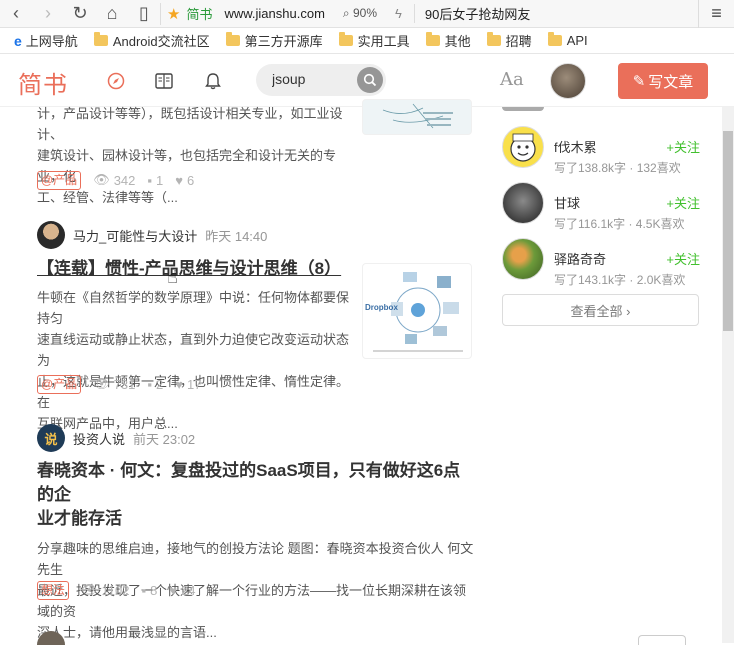 The height and width of the screenshot is (645, 734). What do you see at coordinates (46, 40) in the screenshot?
I see `bookmark-nav: e 上网导航` at bounding box center [46, 40].